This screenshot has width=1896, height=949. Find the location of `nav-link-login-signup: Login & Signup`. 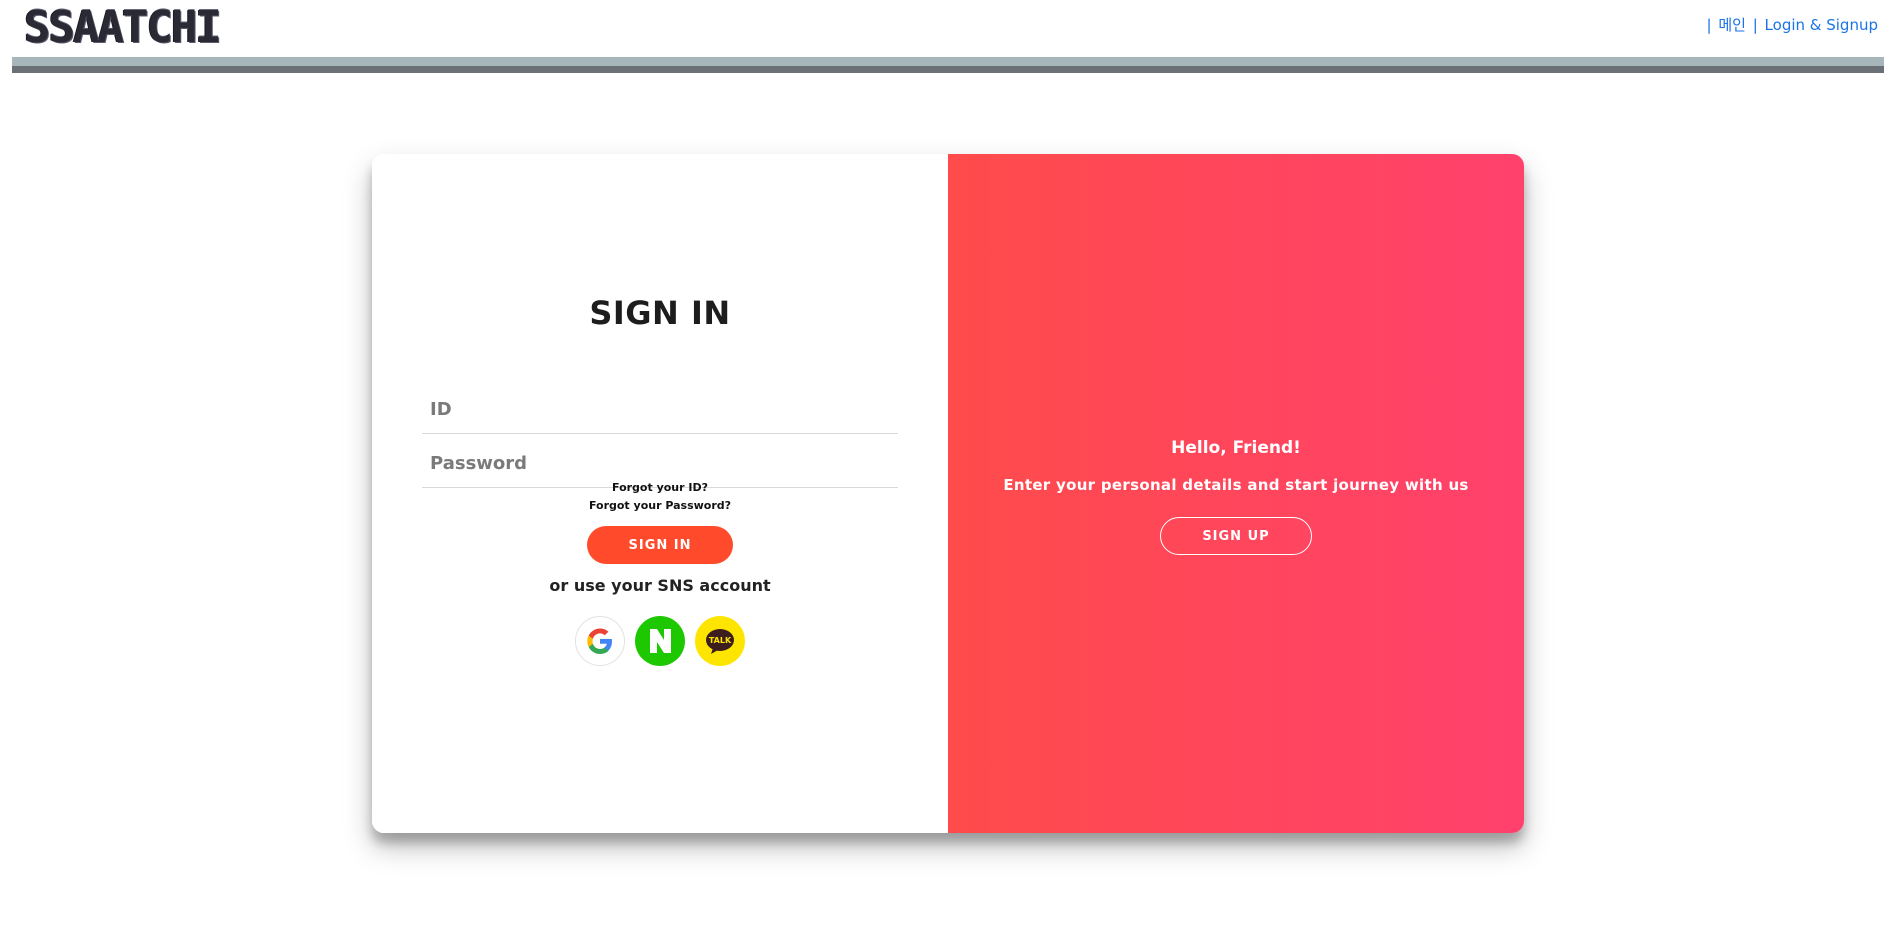

nav-link-login-signup: Login & Signup is located at coordinates (1821, 25).